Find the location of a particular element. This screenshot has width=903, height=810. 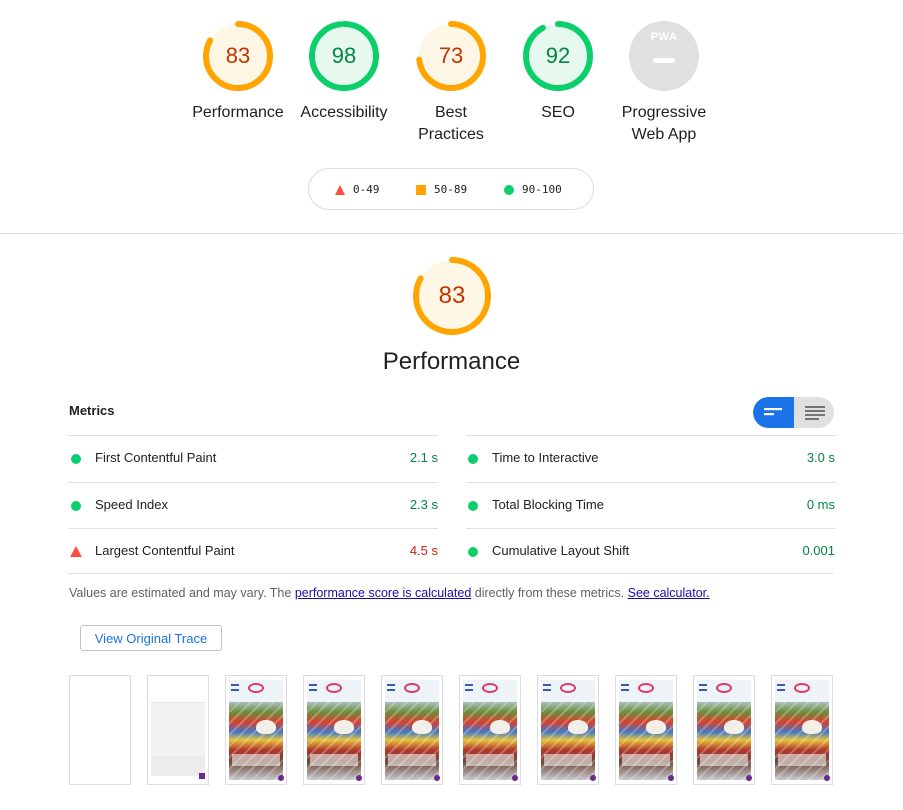

score-legend: 0-49 50-89 90-100 is located at coordinates (451, 189).